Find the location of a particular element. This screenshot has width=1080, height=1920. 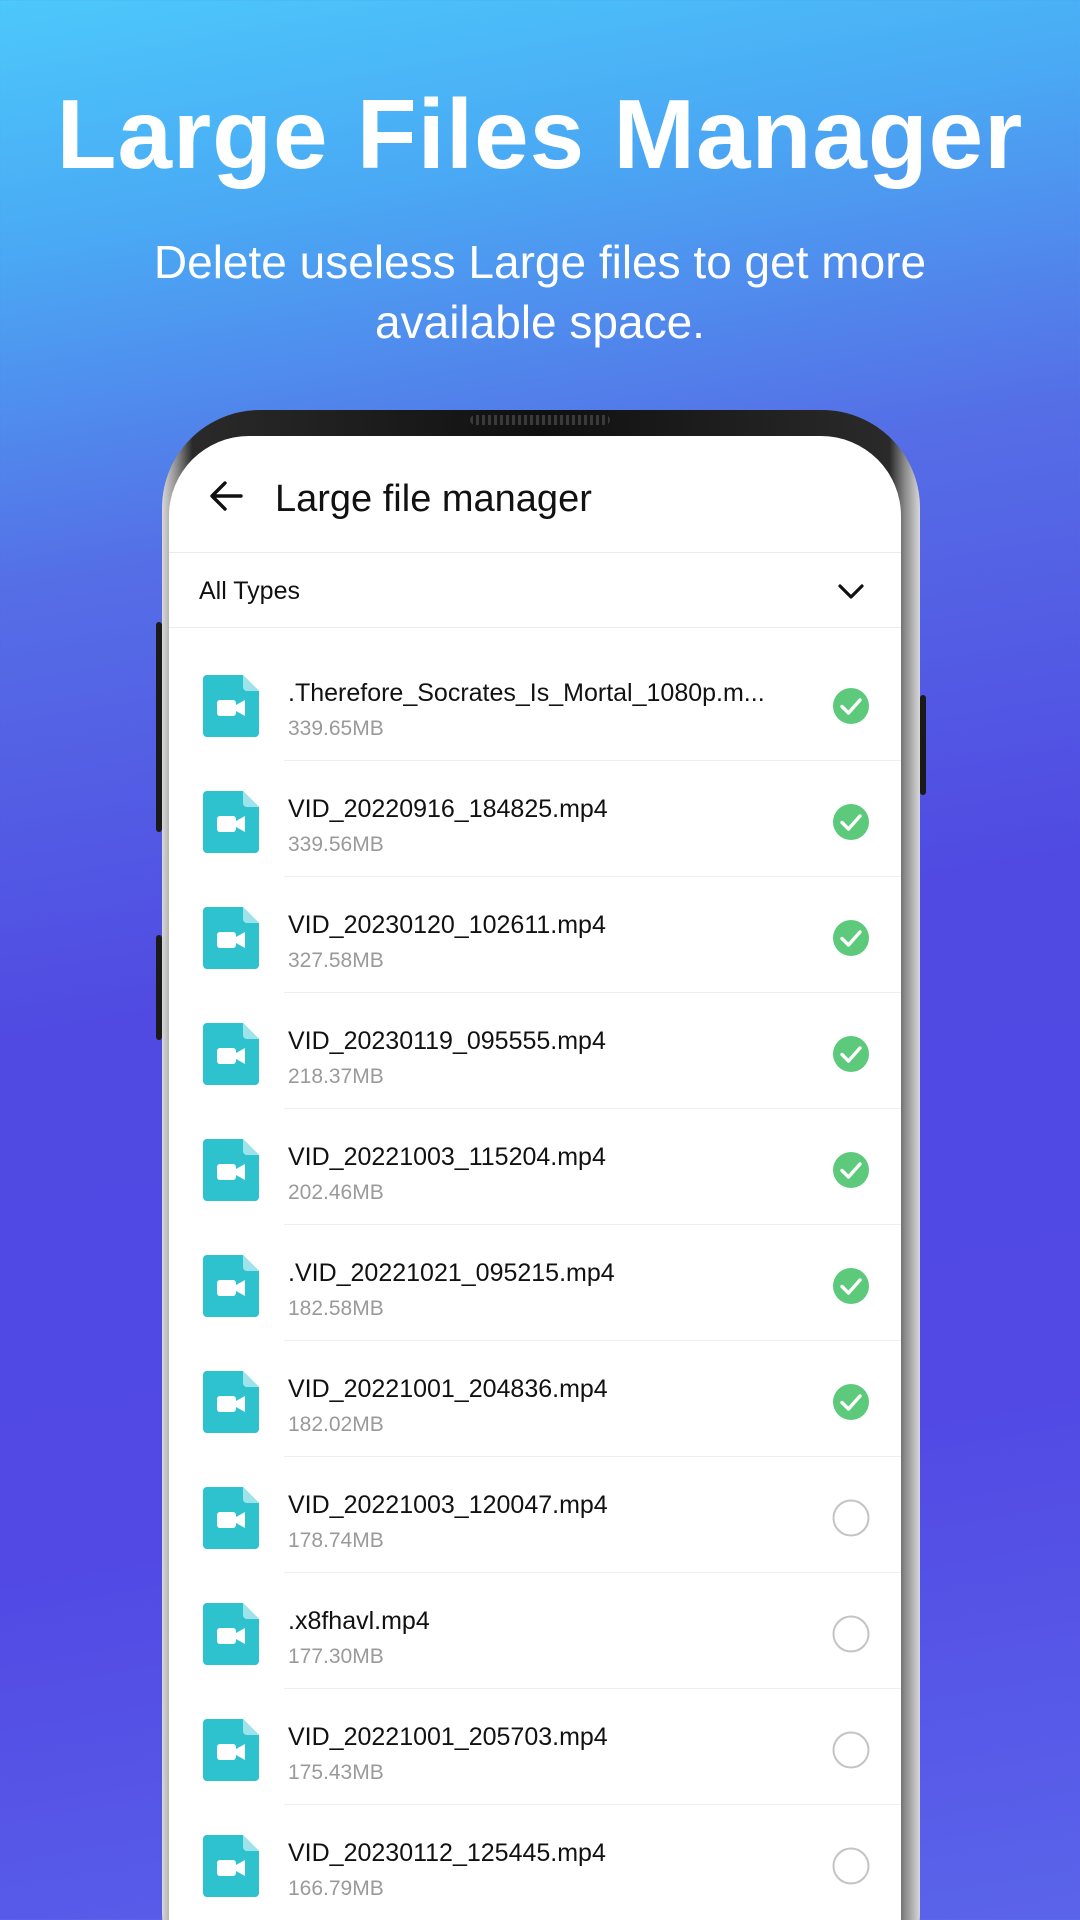

file-row: .x8fhavl.mp4 177.30MB is located at coordinates (535, 1630).